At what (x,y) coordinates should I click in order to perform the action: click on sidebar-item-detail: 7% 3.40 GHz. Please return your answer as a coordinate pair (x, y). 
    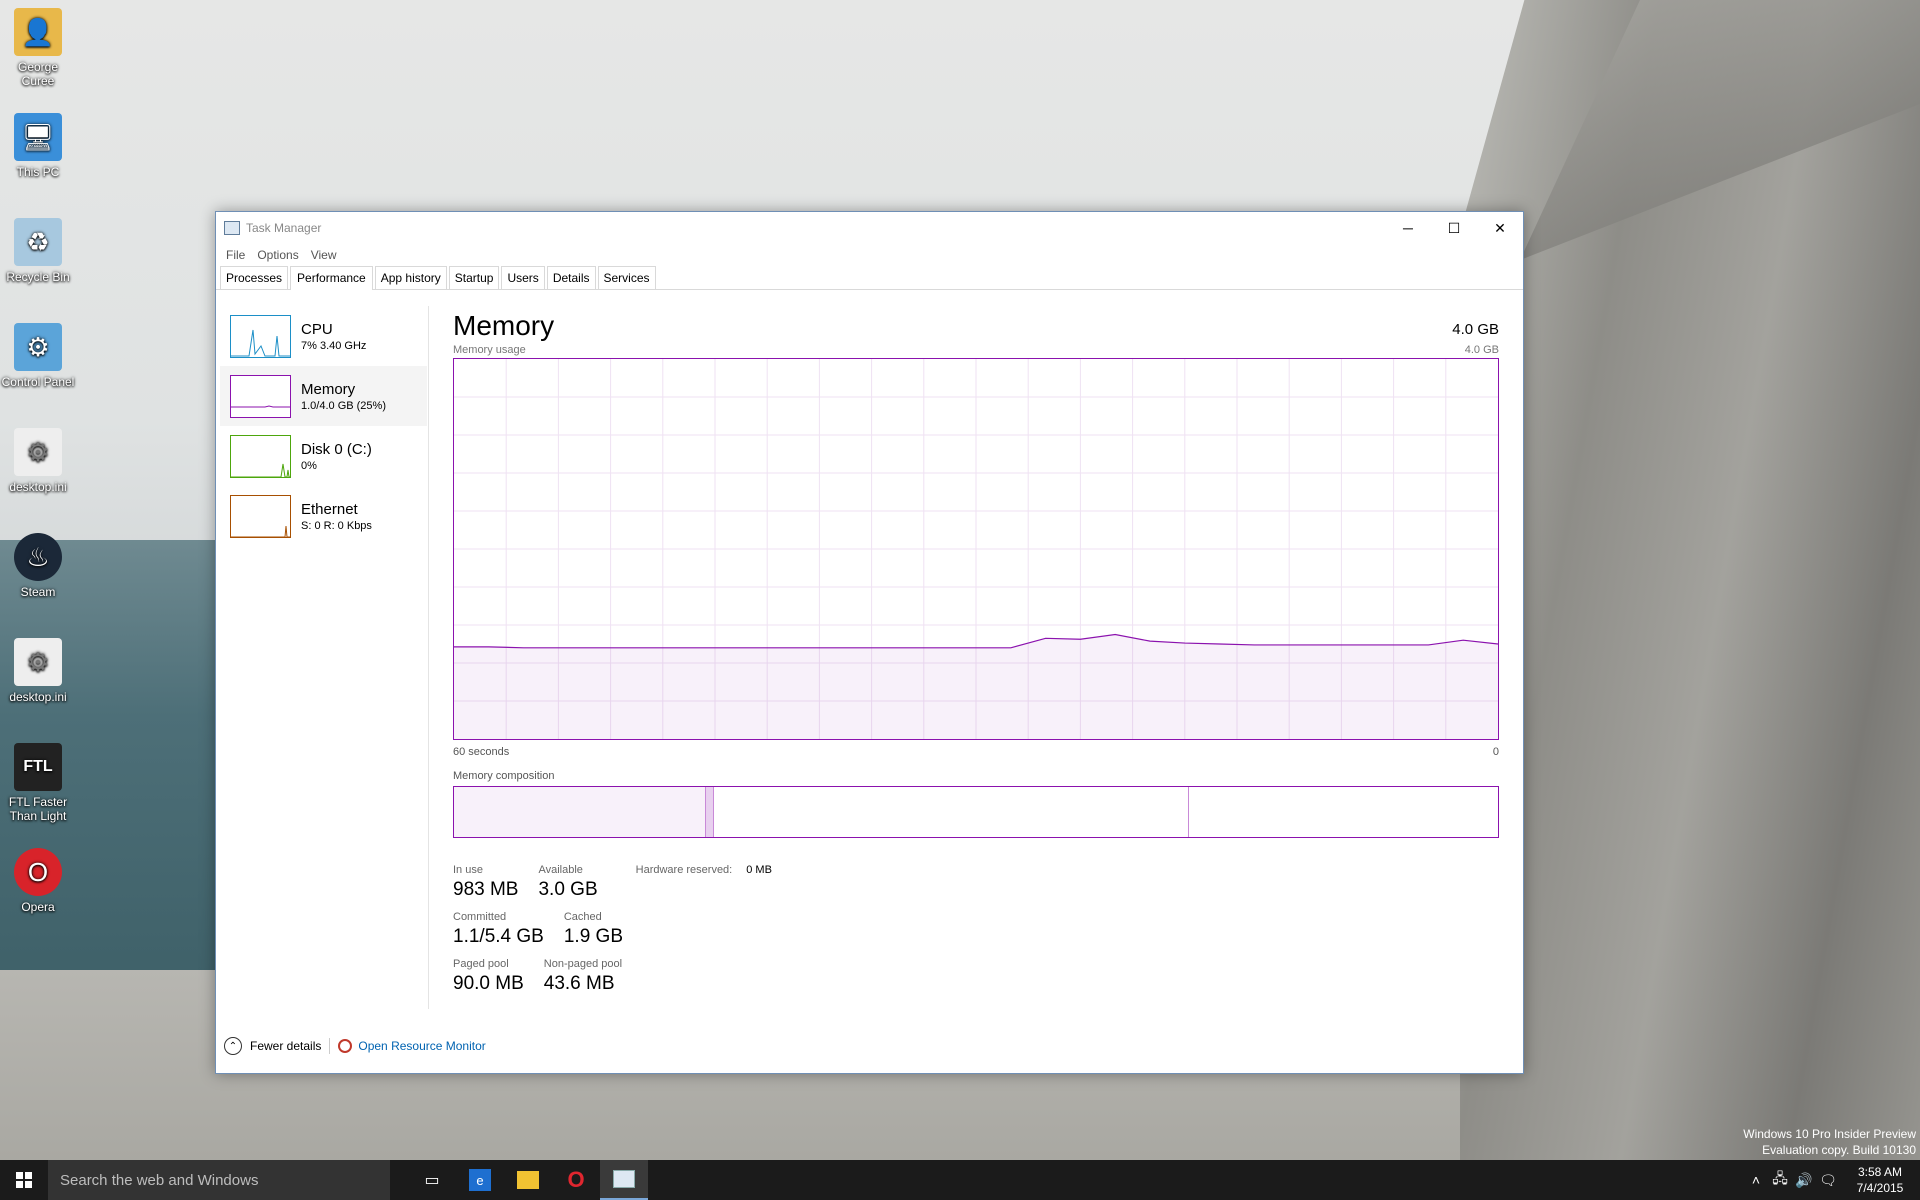
    Looking at the image, I should click on (334, 345).